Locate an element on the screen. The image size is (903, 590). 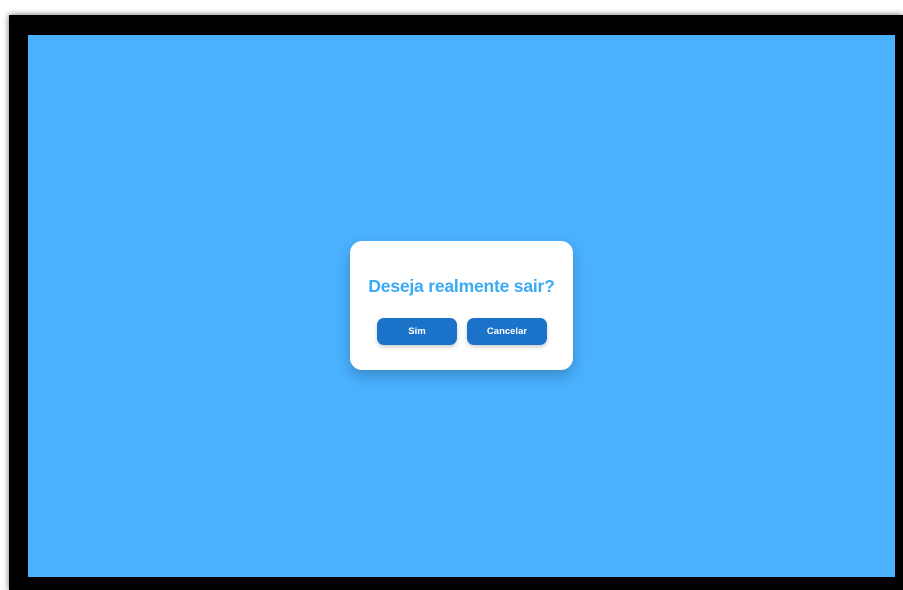
confirm-button: Sim is located at coordinates (417, 331).